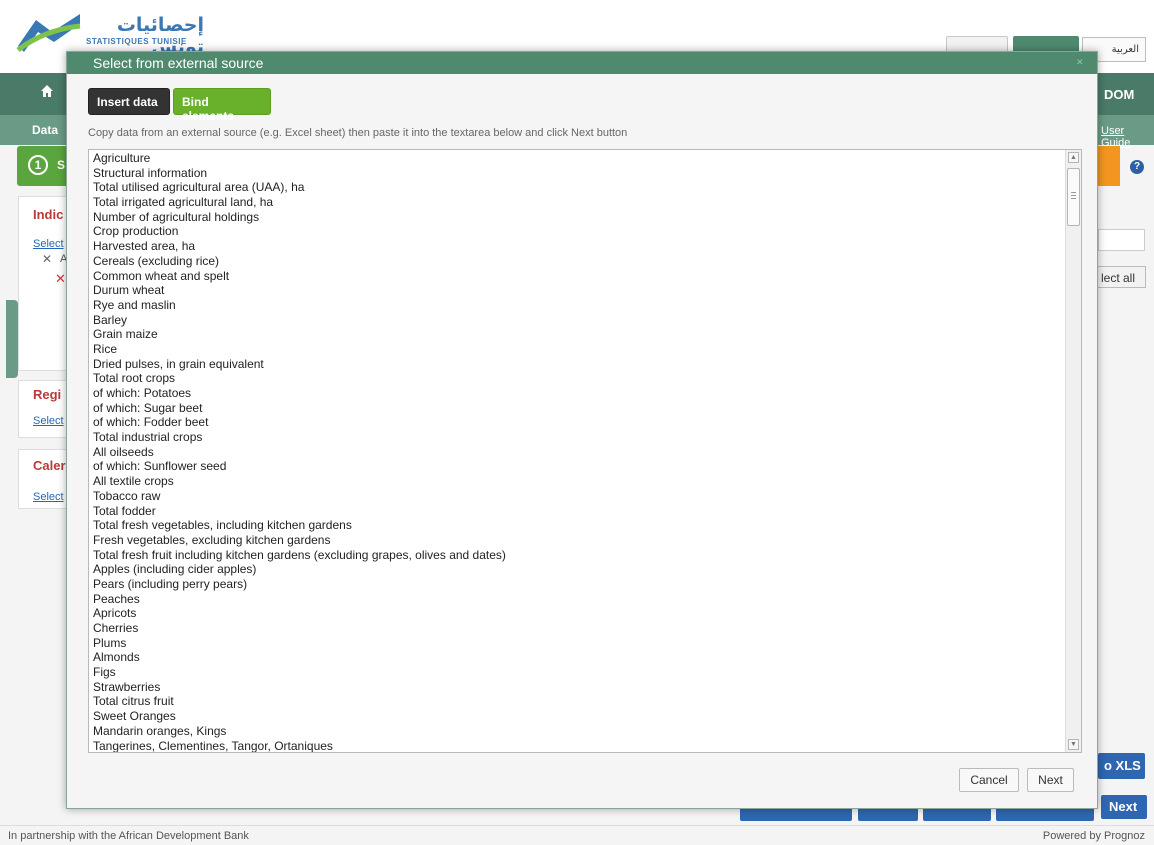  What do you see at coordinates (1073, 451) in the screenshot?
I see `textarea-scrollbar: ▲ ▼` at bounding box center [1073, 451].